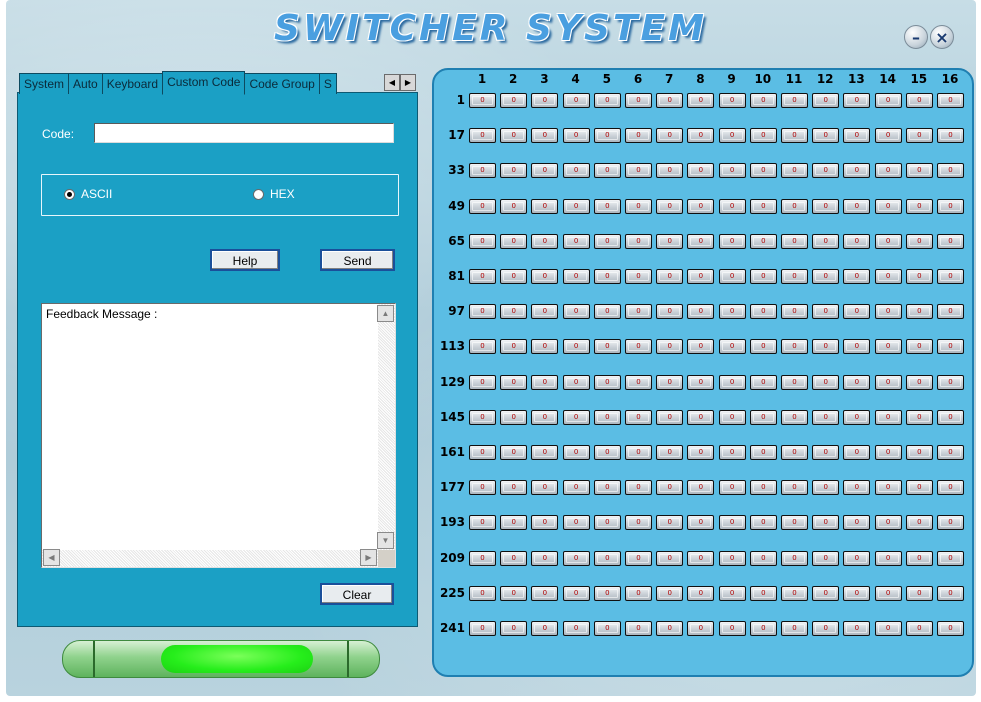 This screenshot has width=981, height=702. I want to click on vertical-scrollbar: ▲ ▼, so click(386, 427).